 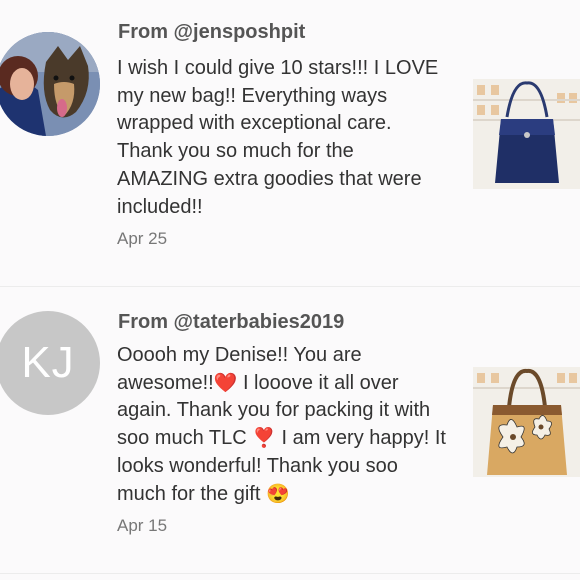 I want to click on divider, so click(x=290, y=573).